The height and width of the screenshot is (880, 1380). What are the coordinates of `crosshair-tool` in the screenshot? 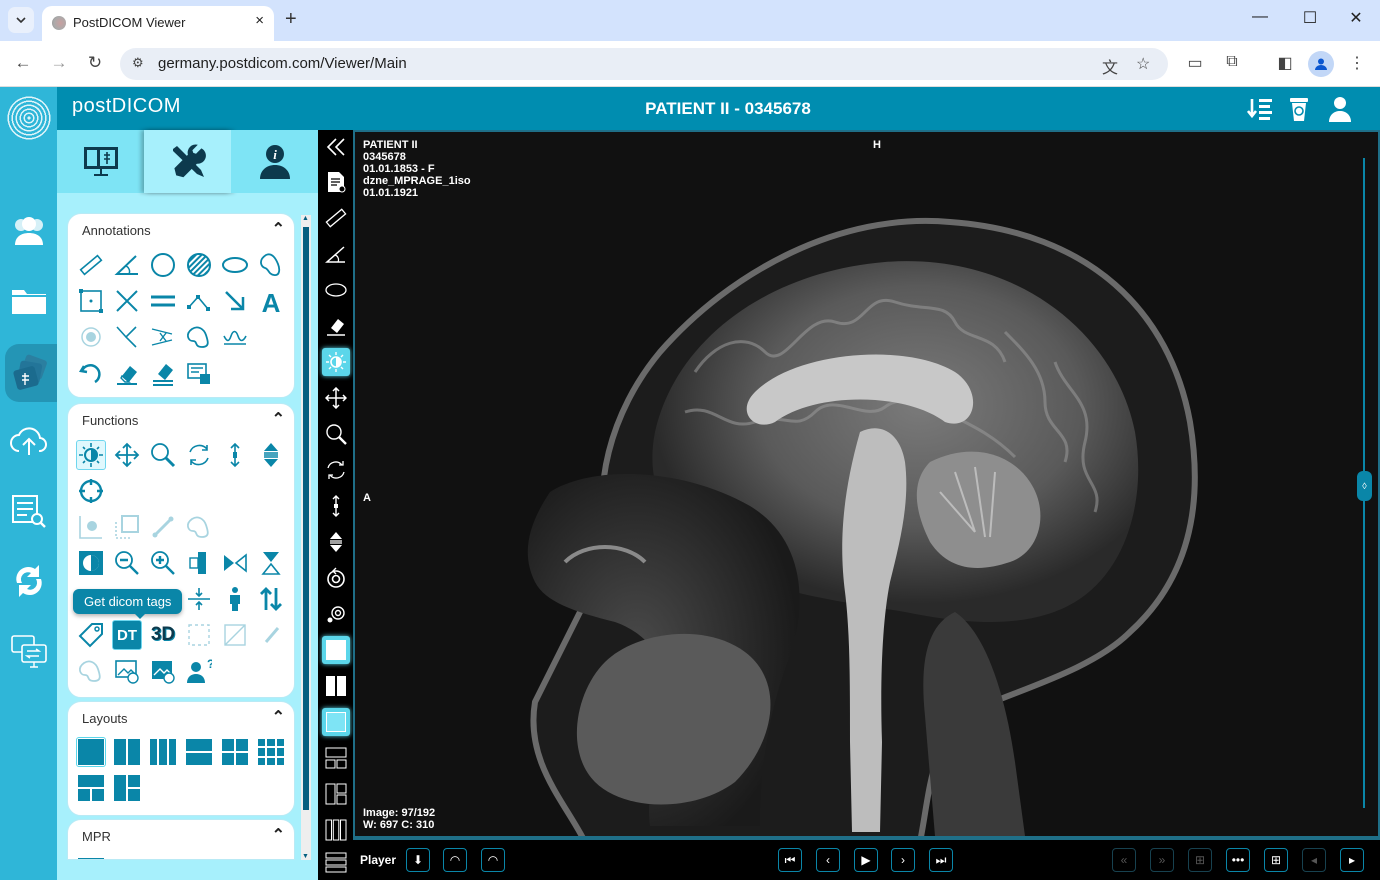 It's located at (91, 491).